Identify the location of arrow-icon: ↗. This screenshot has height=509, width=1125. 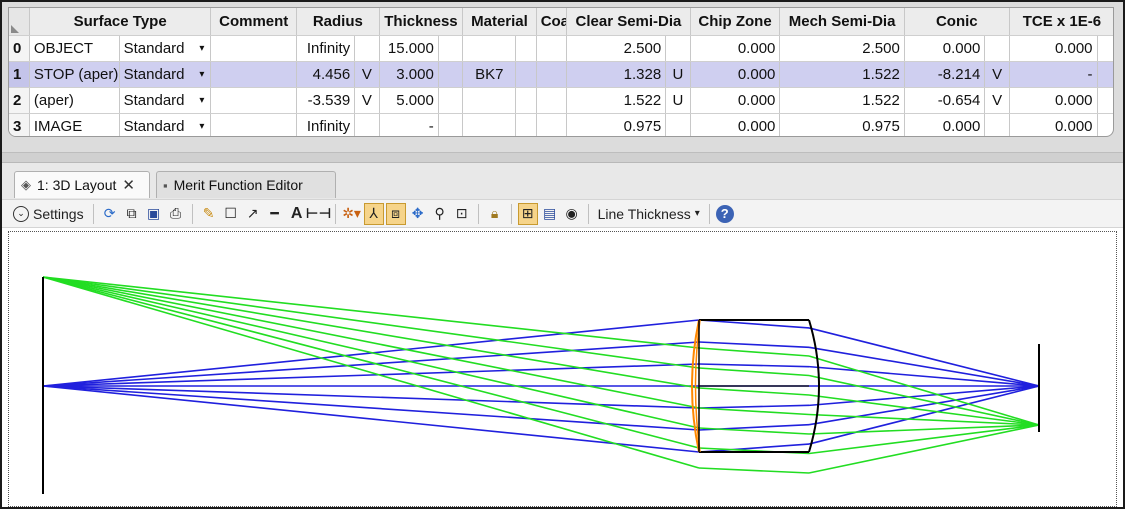
(253, 214).